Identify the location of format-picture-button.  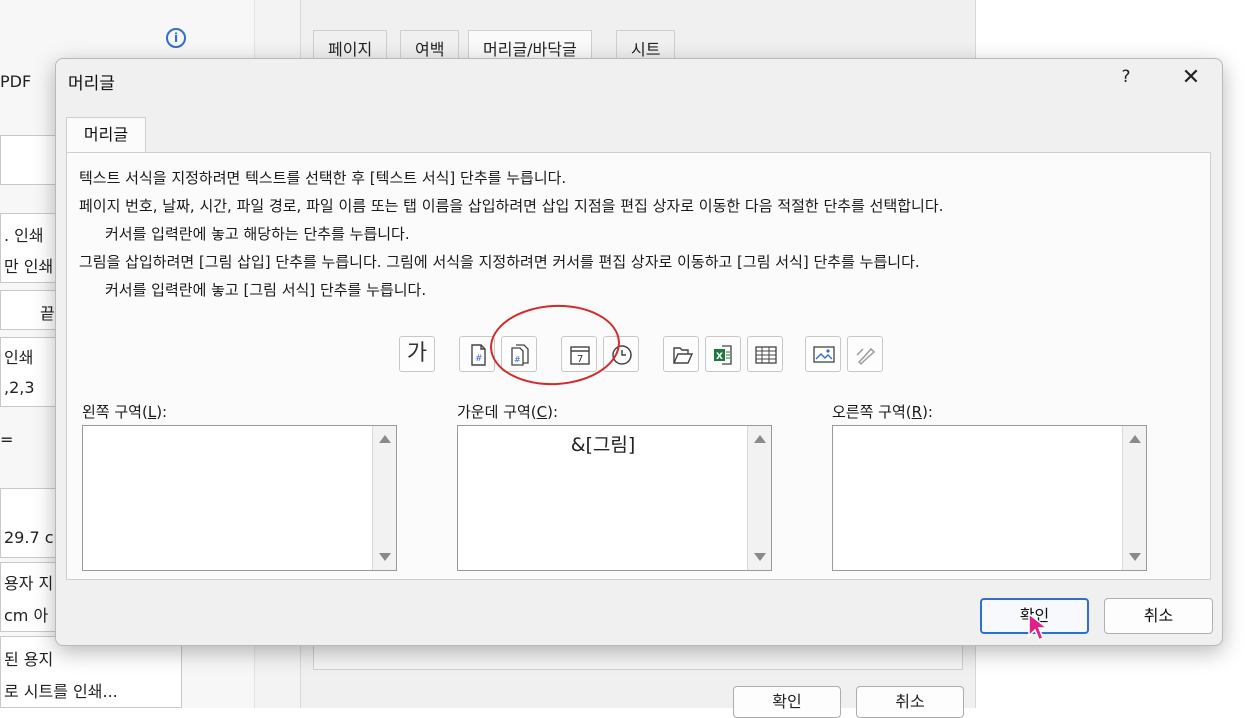
(865, 354).